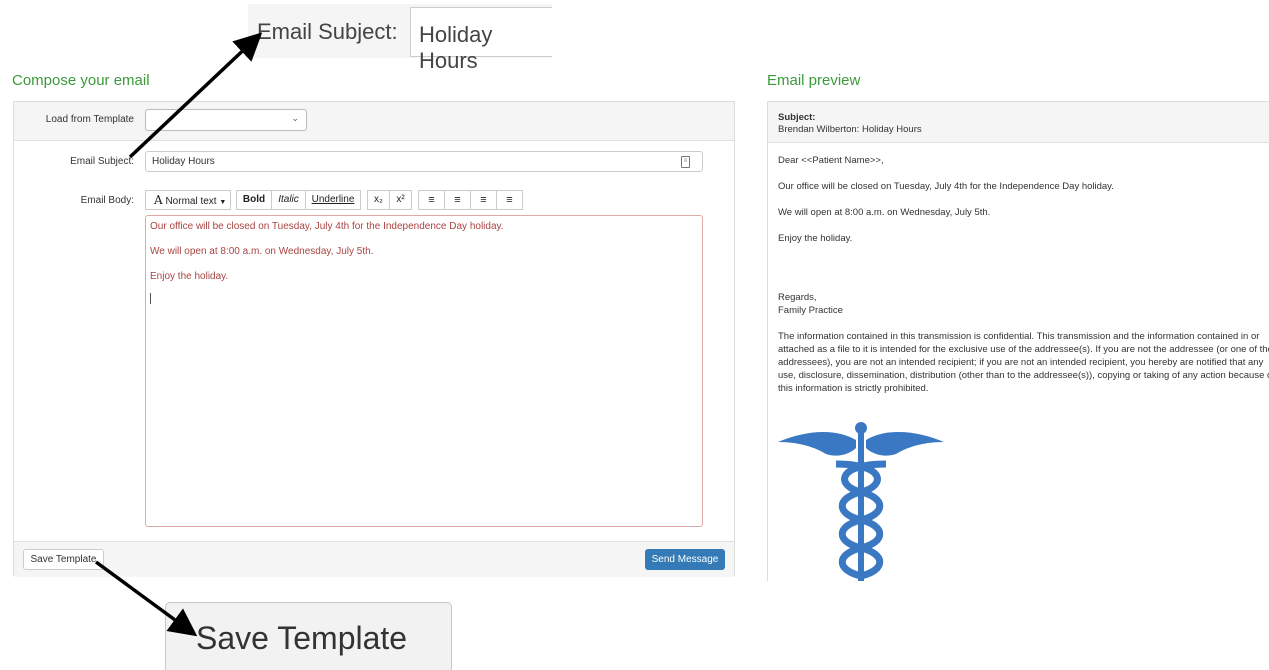  What do you see at coordinates (195, 95) in the screenshot?
I see `arrow-to-subject-zoom` at bounding box center [195, 95].